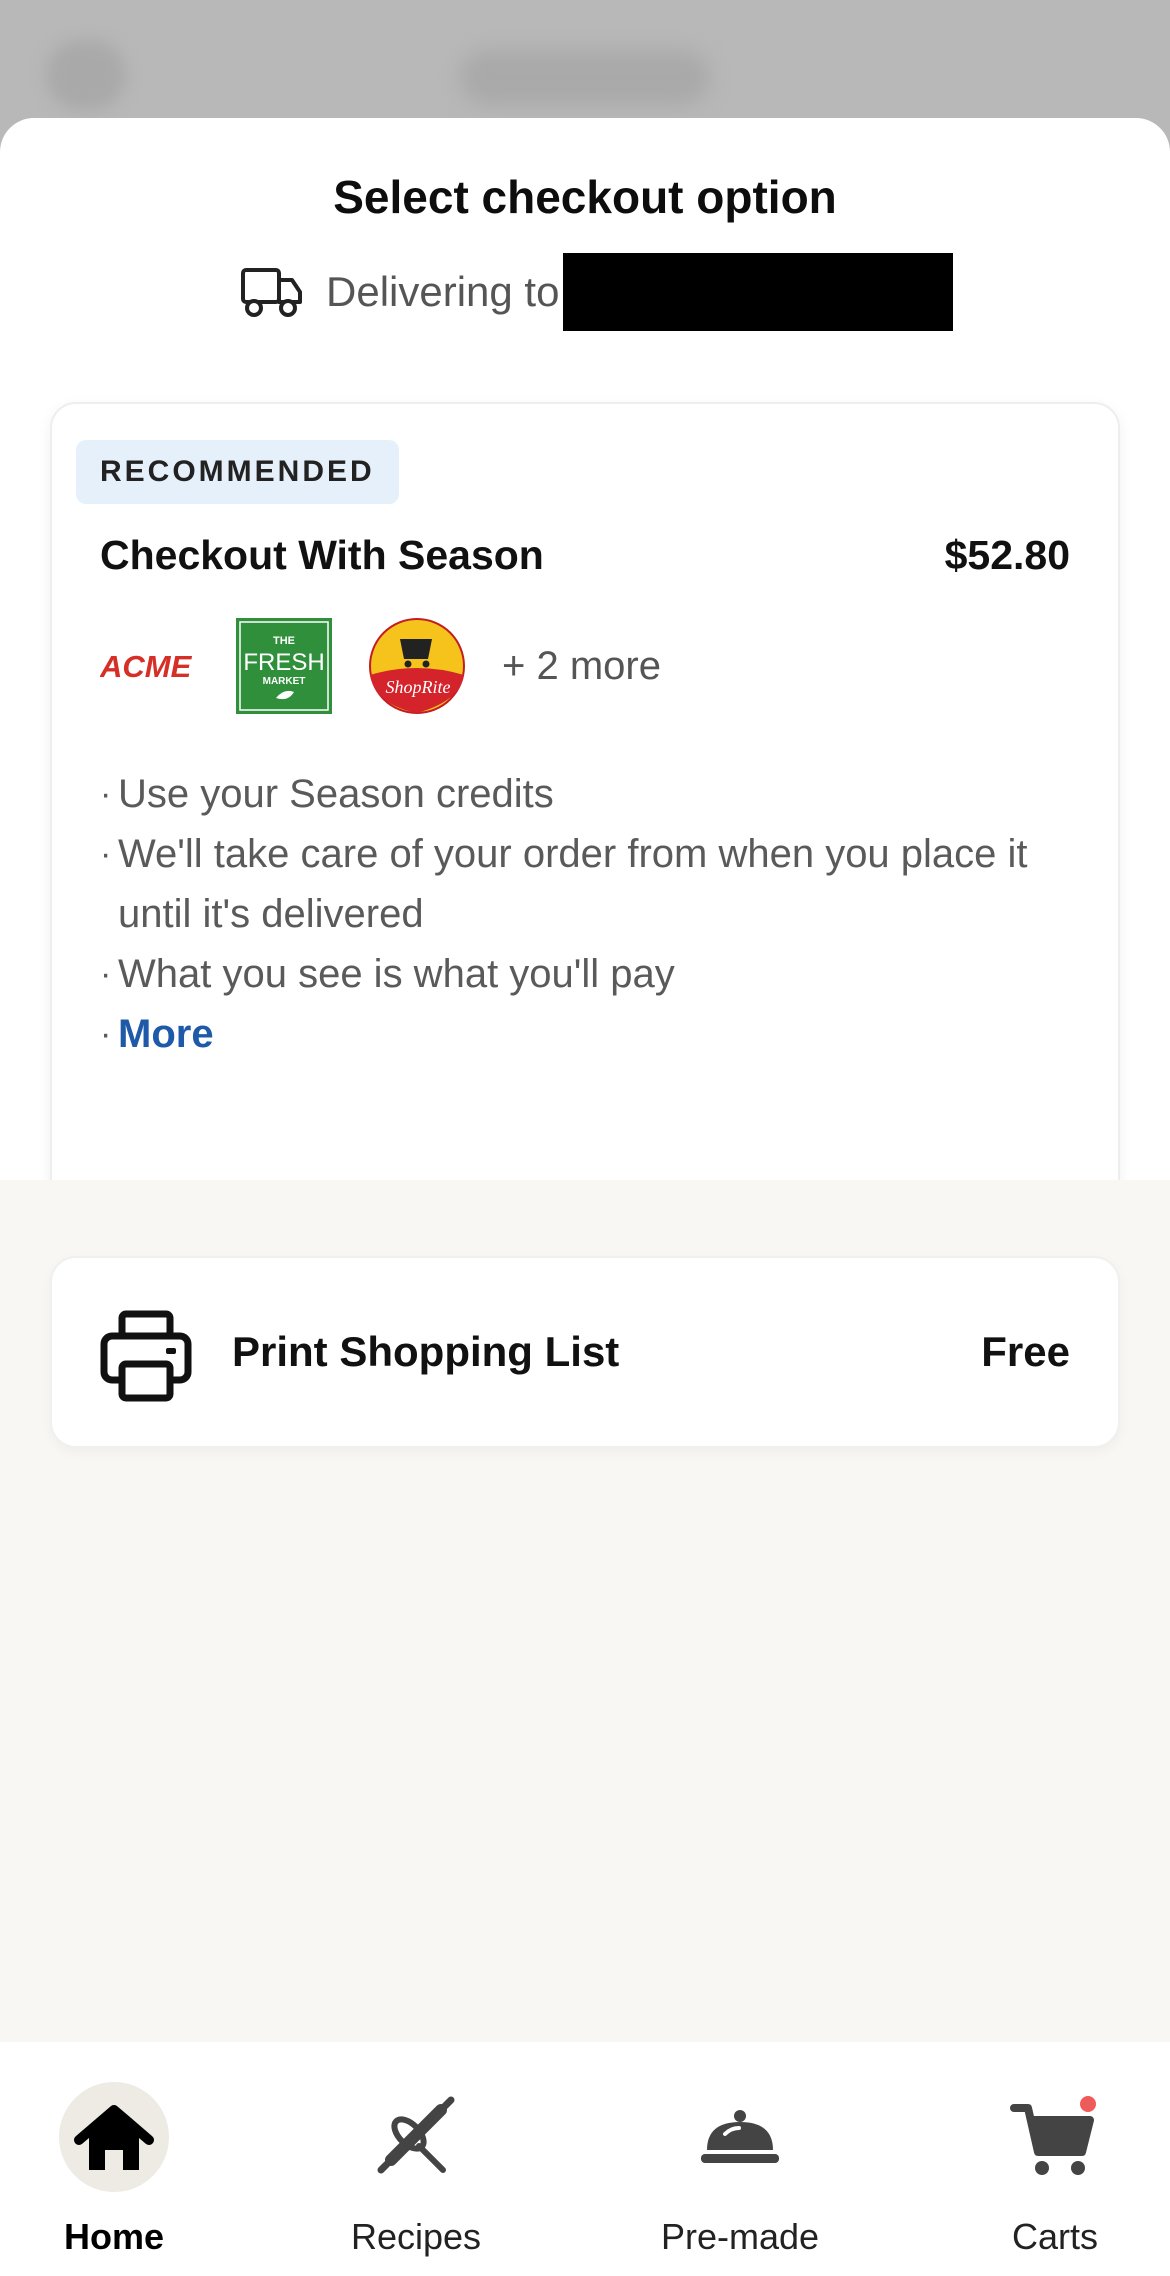 Image resolution: width=1170 pixels, height=2276 pixels. I want to click on tab-carts: Carts, so click(1055, 2159).